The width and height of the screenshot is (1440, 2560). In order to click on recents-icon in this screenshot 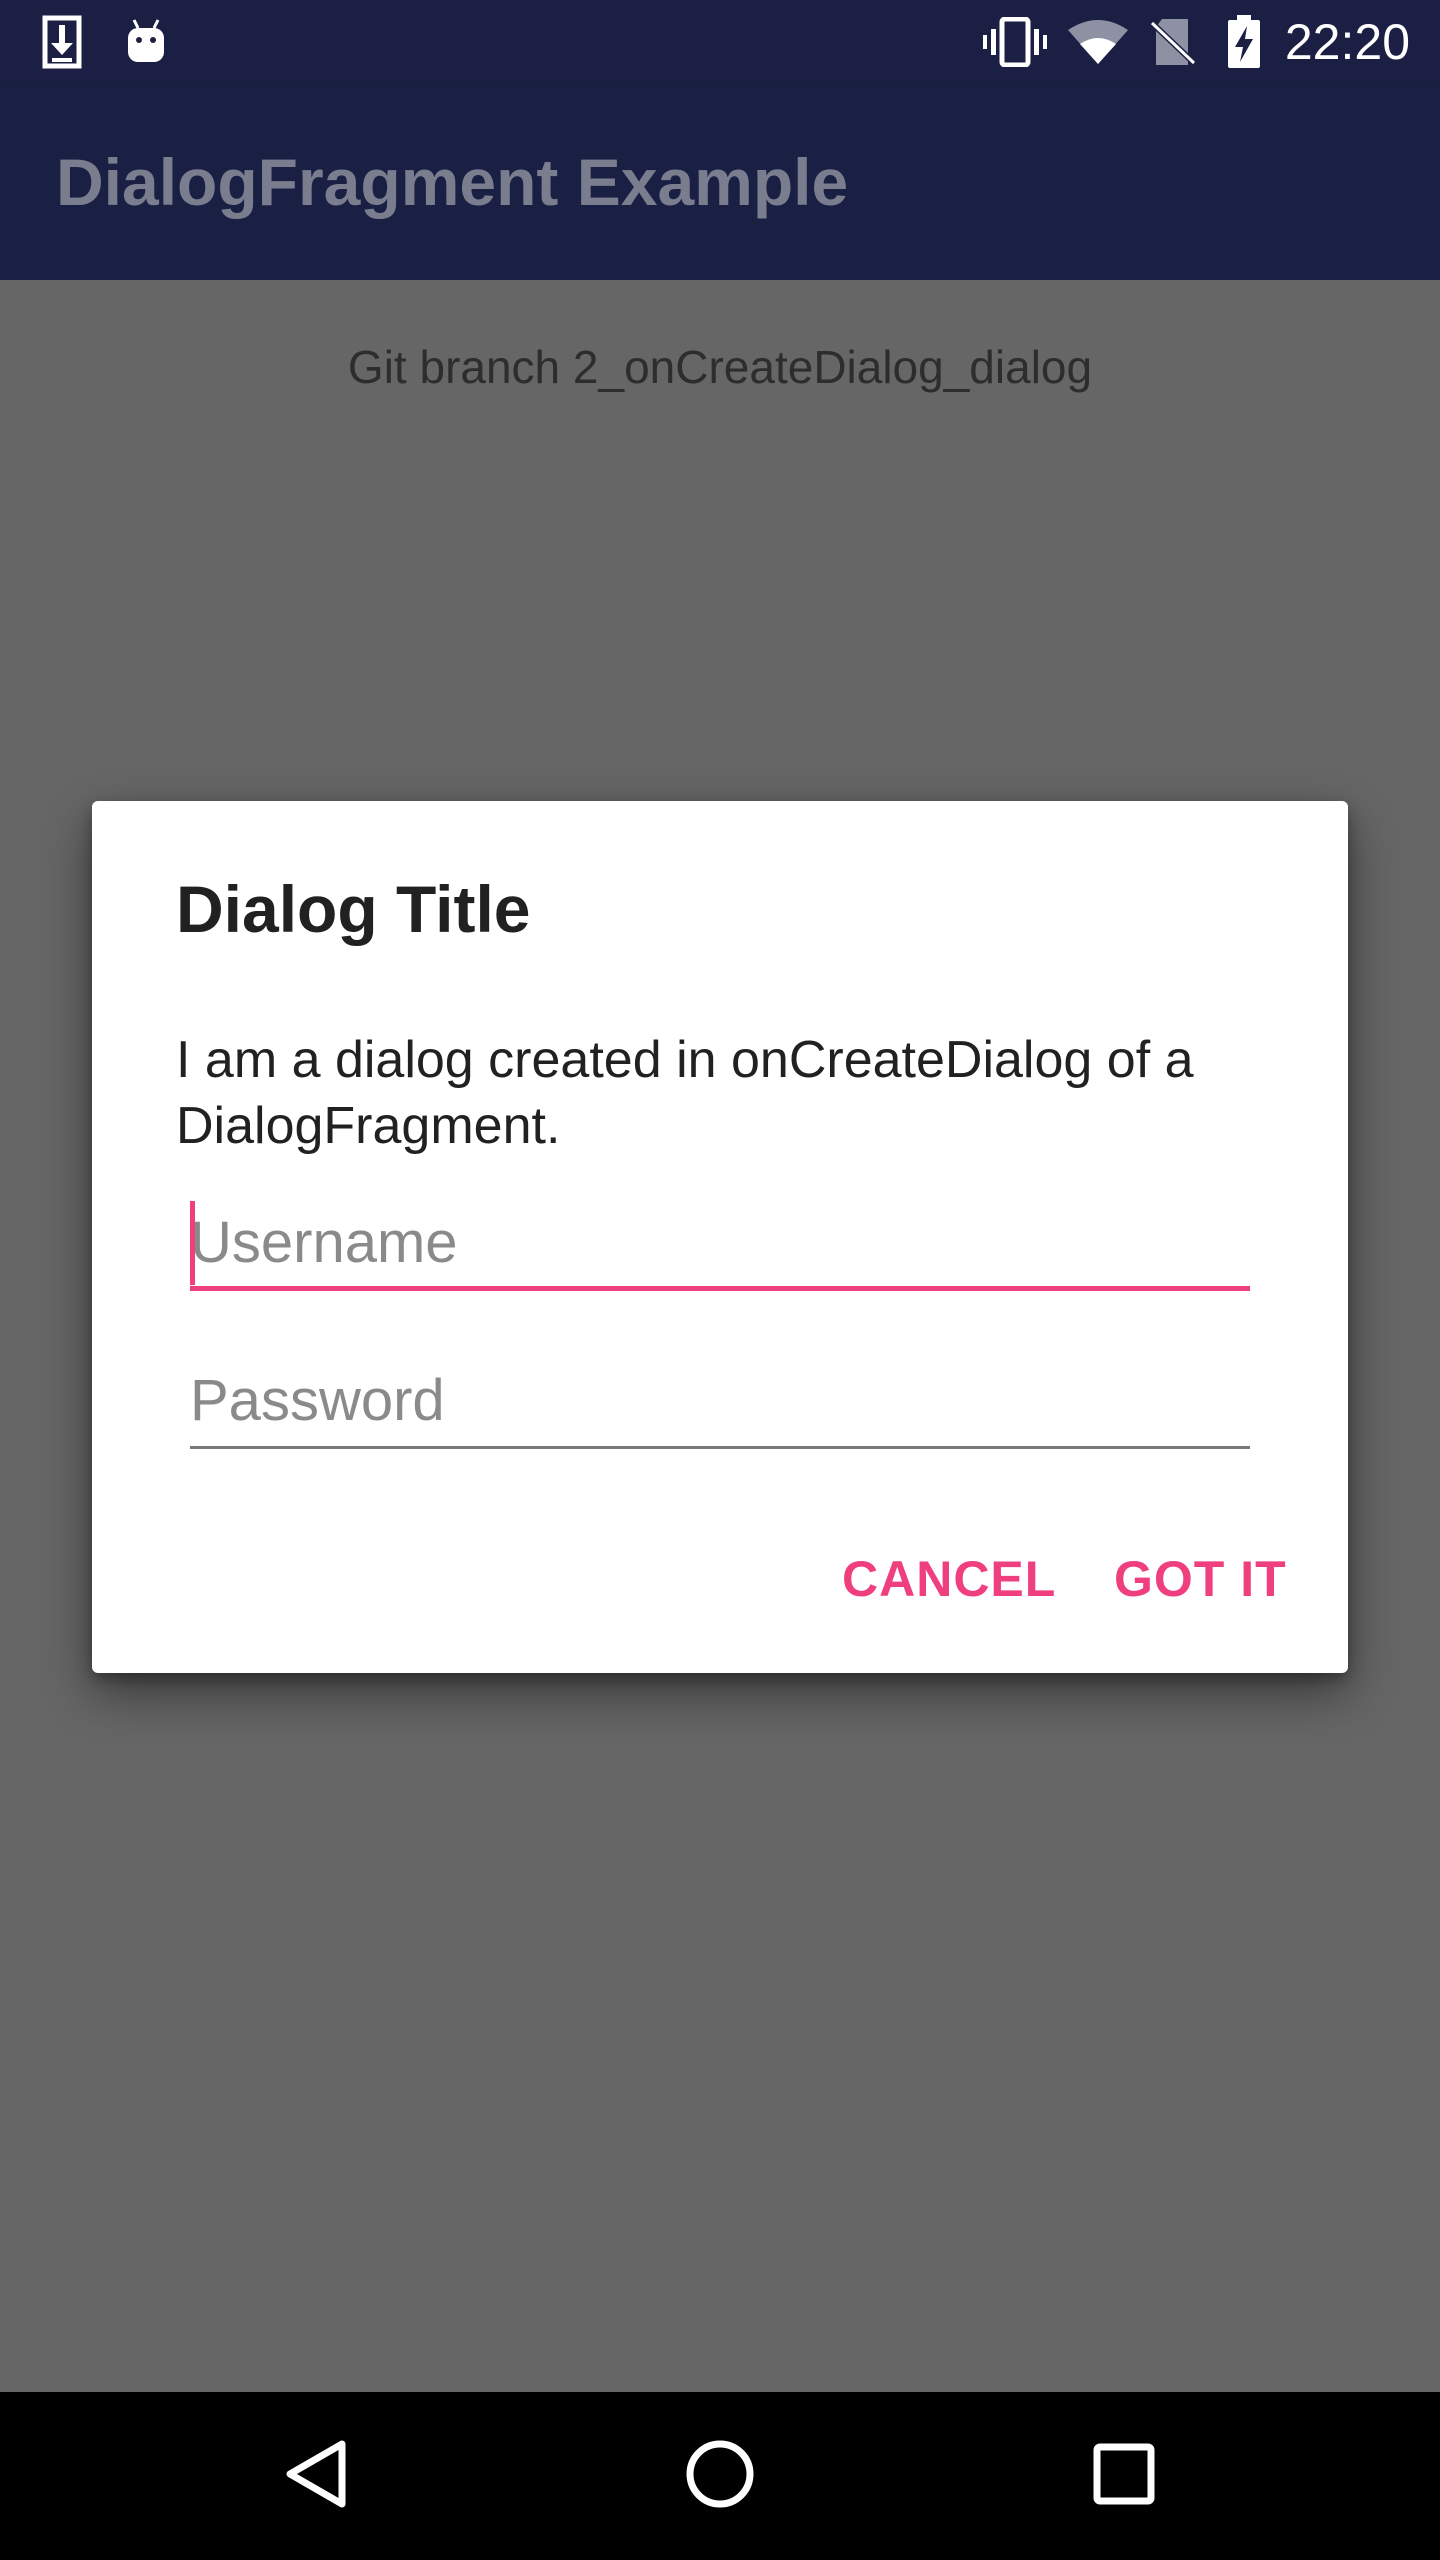, I will do `click(1124, 2476)`.